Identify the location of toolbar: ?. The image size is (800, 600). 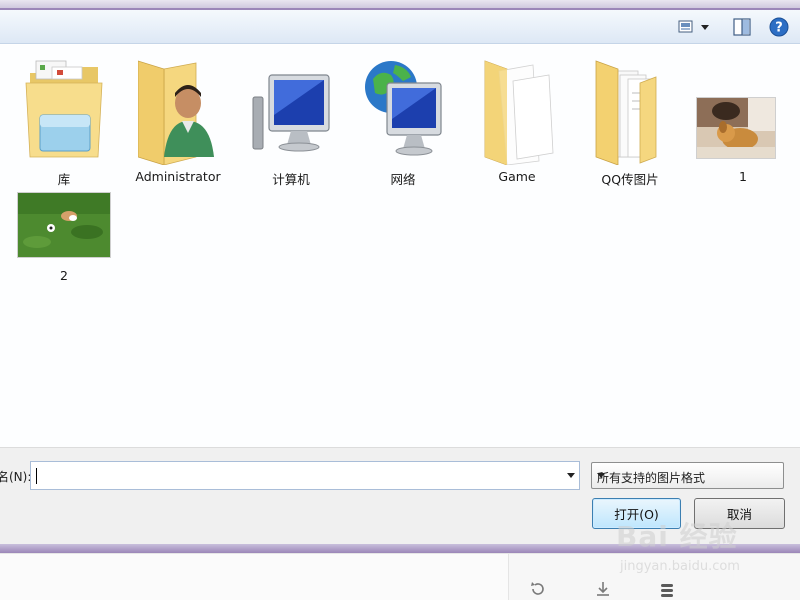
(400, 27).